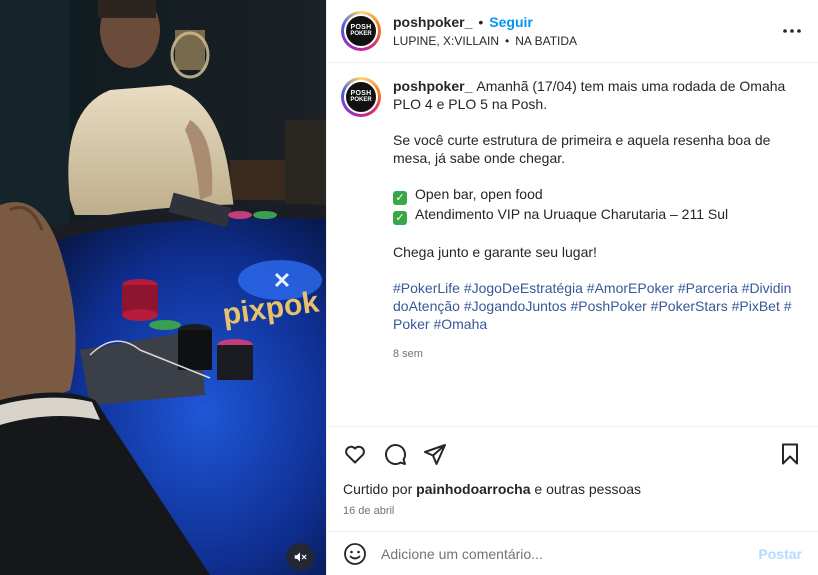 Image resolution: width=818 pixels, height=575 pixels. Describe the element at coordinates (523, 288) in the screenshot. I see `hashtag-link: #JogoDeEstratégia` at that location.